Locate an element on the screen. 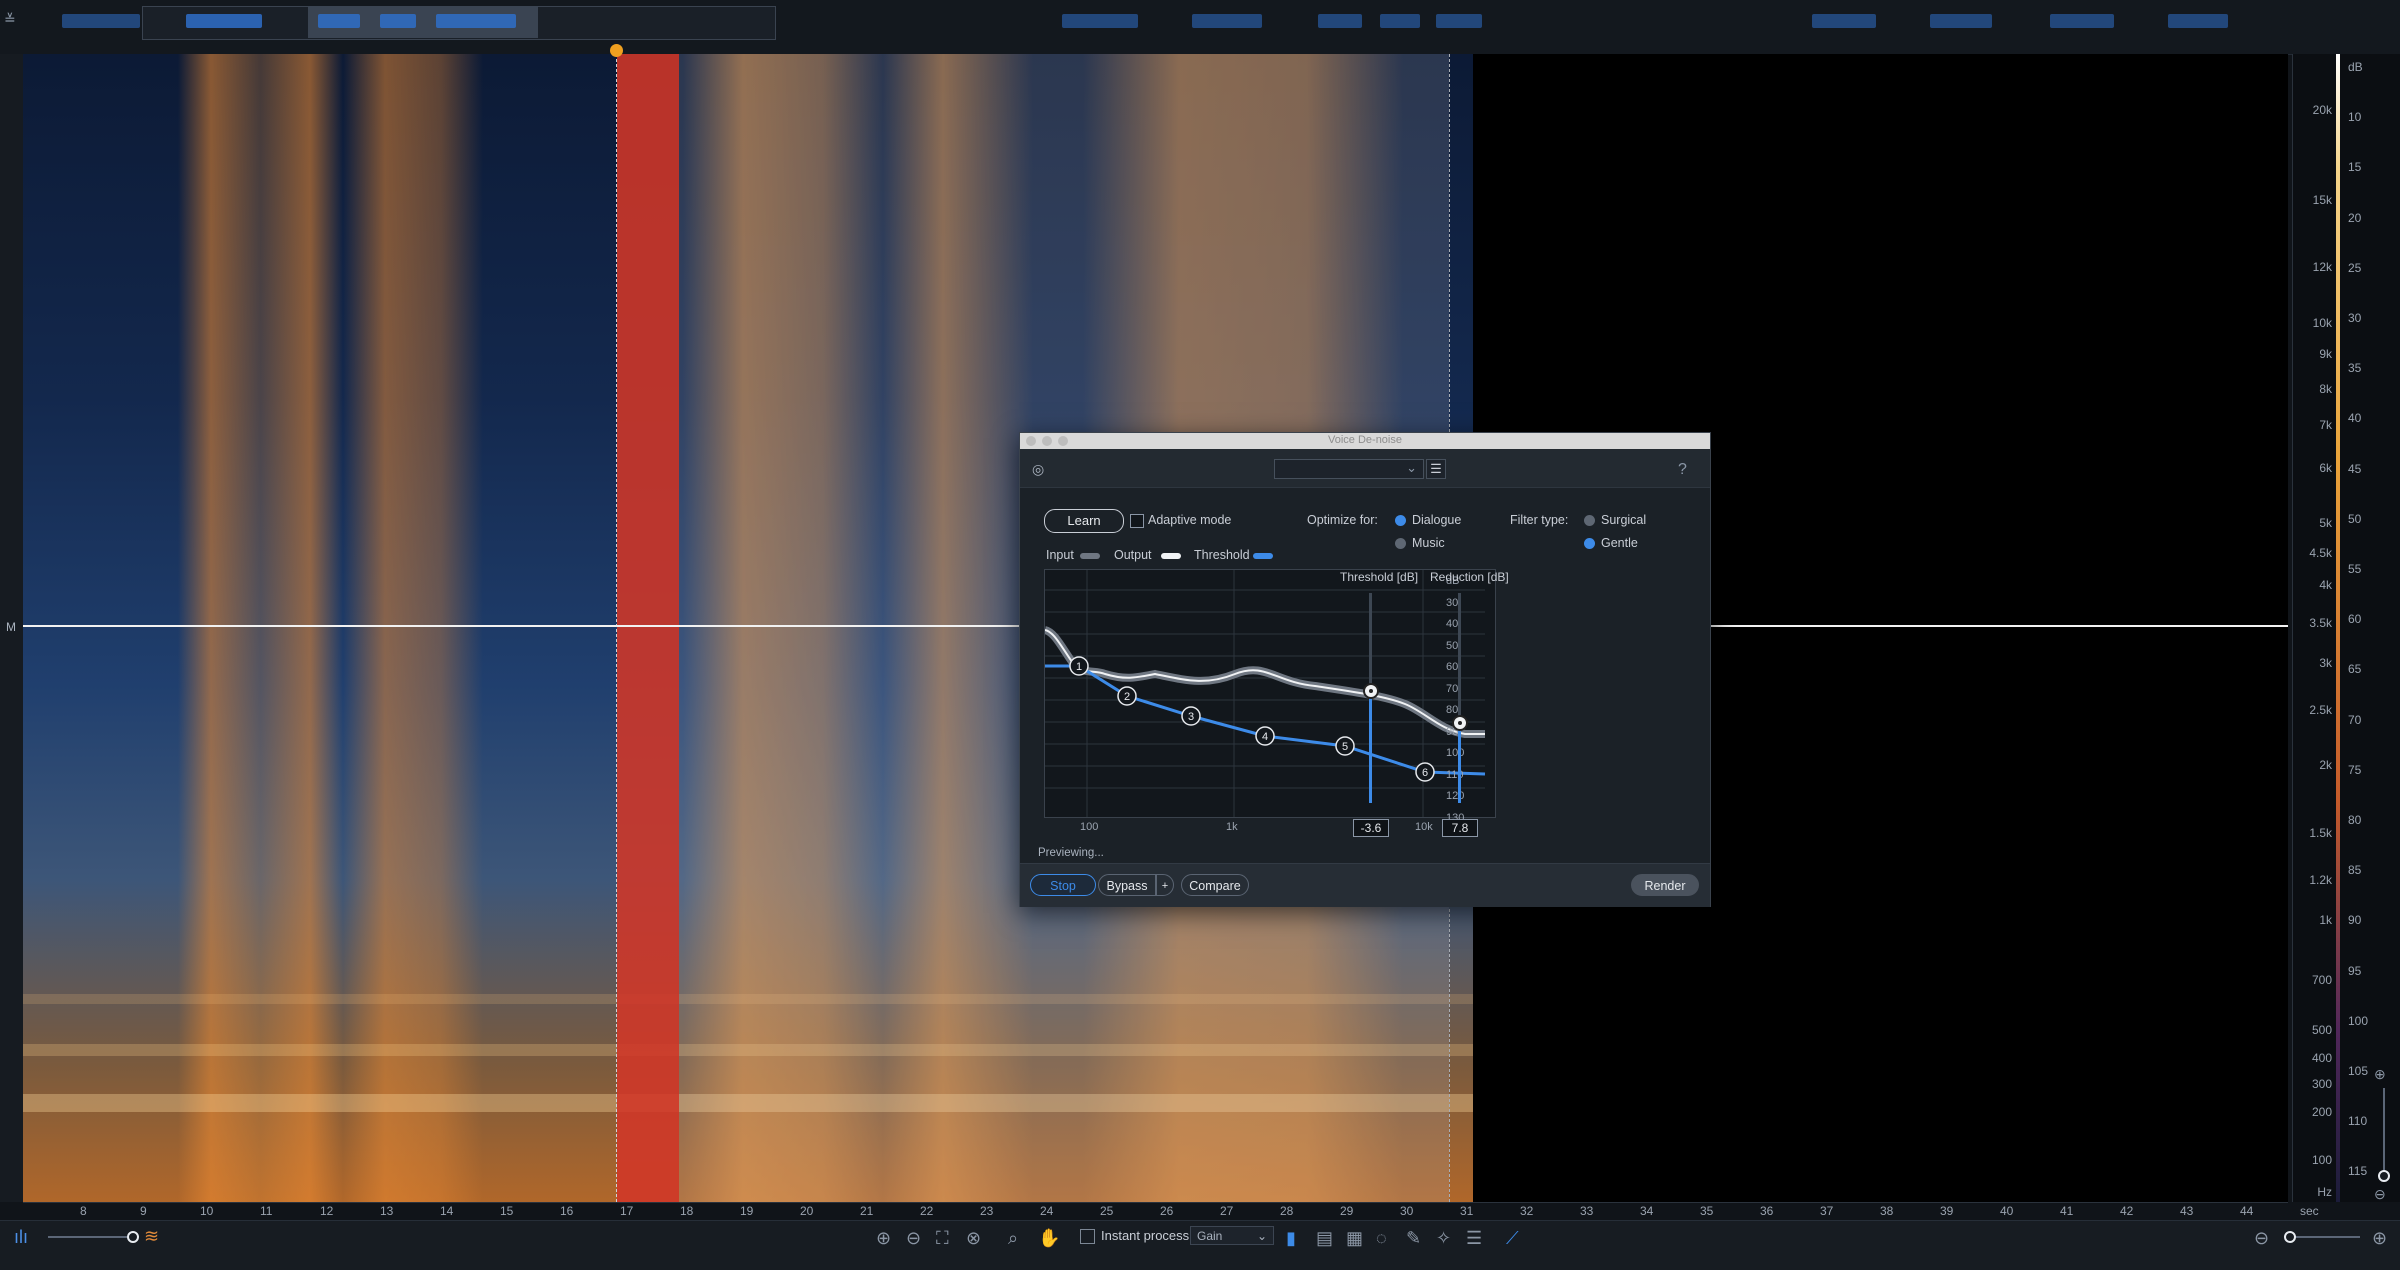 The height and width of the screenshot is (1270, 2400). horizontal-zoom-out-icon: ⊖ is located at coordinates (2261, 1238).